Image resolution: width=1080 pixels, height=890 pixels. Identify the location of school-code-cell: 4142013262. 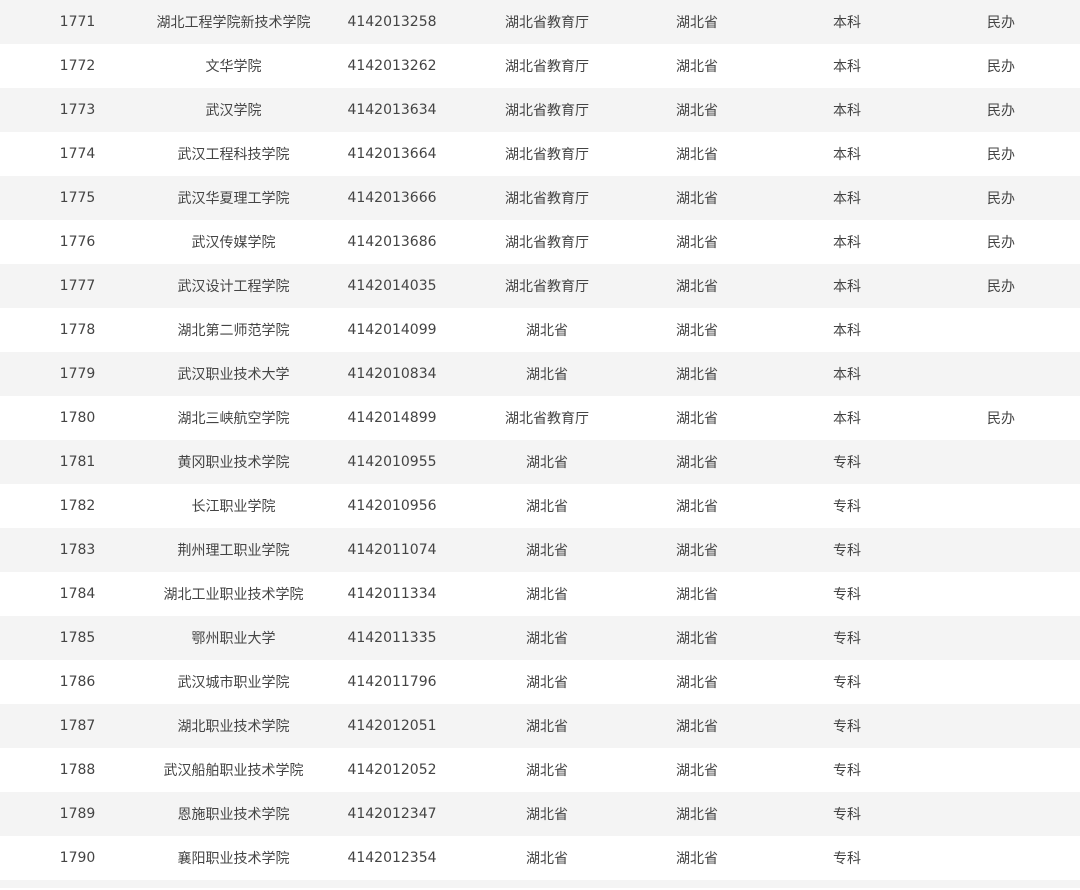
(392, 66).